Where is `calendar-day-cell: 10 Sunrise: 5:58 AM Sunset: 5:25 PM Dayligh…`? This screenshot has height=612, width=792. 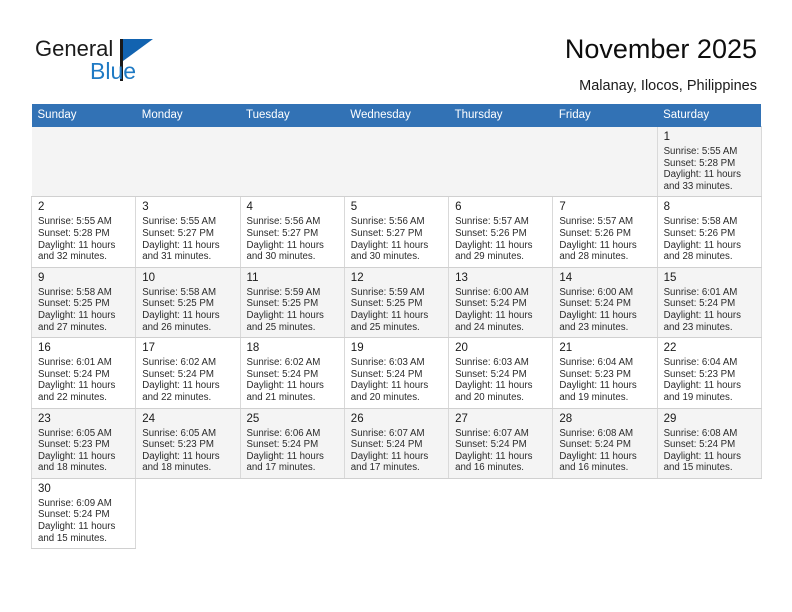 calendar-day-cell: 10 Sunrise: 5:58 AM Sunset: 5:25 PM Dayligh… is located at coordinates (188, 302).